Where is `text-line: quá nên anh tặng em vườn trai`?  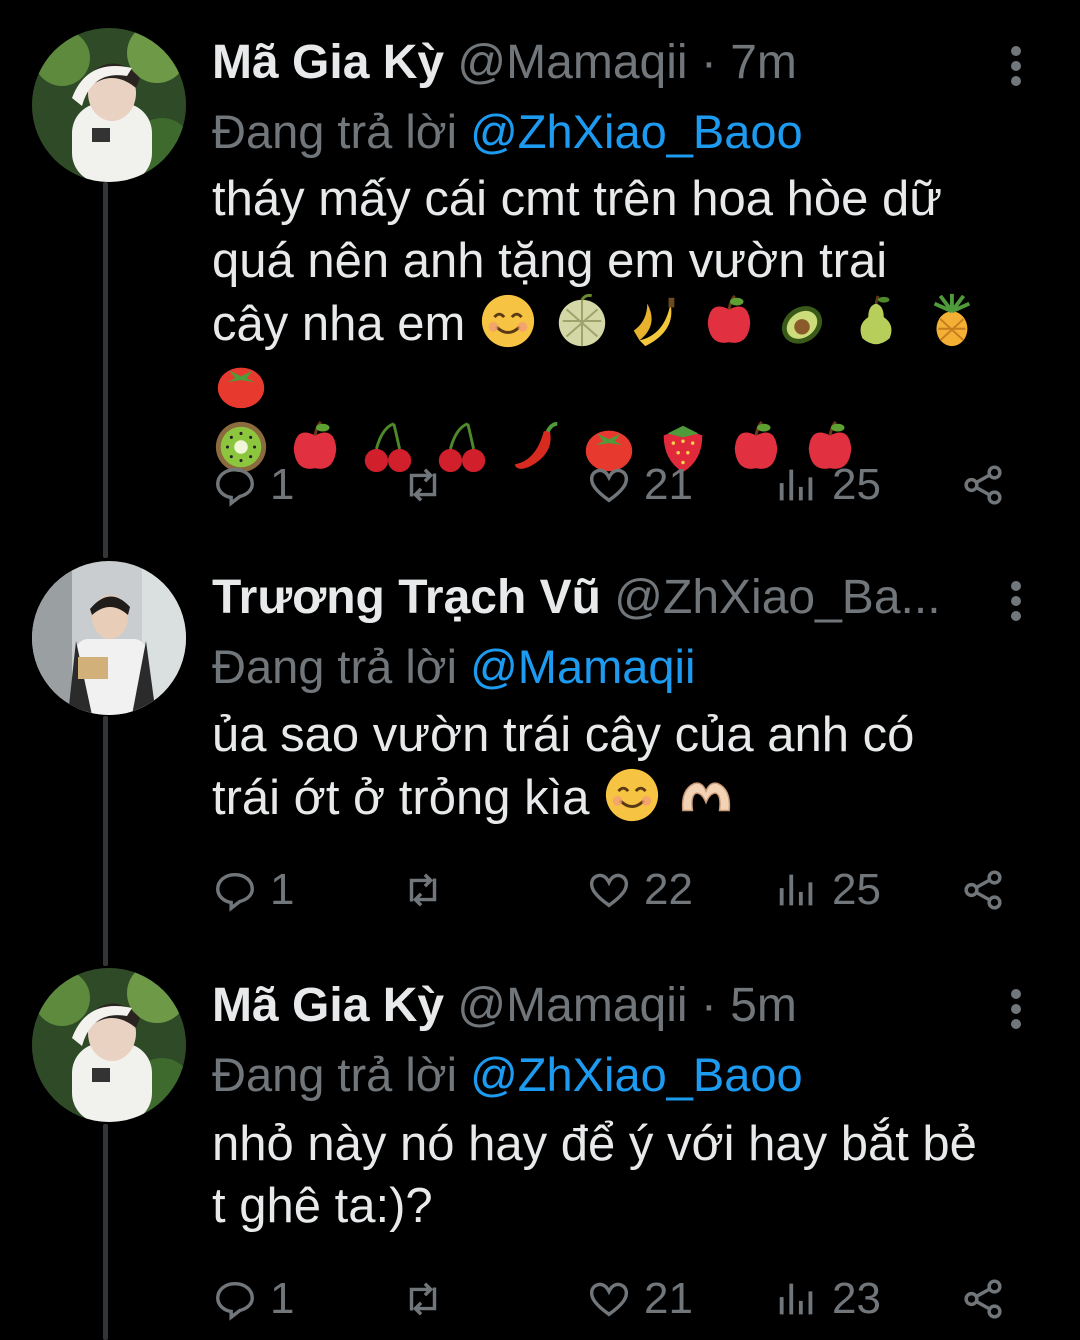 text-line: quá nên anh tặng em vườn trai is located at coordinates (550, 261).